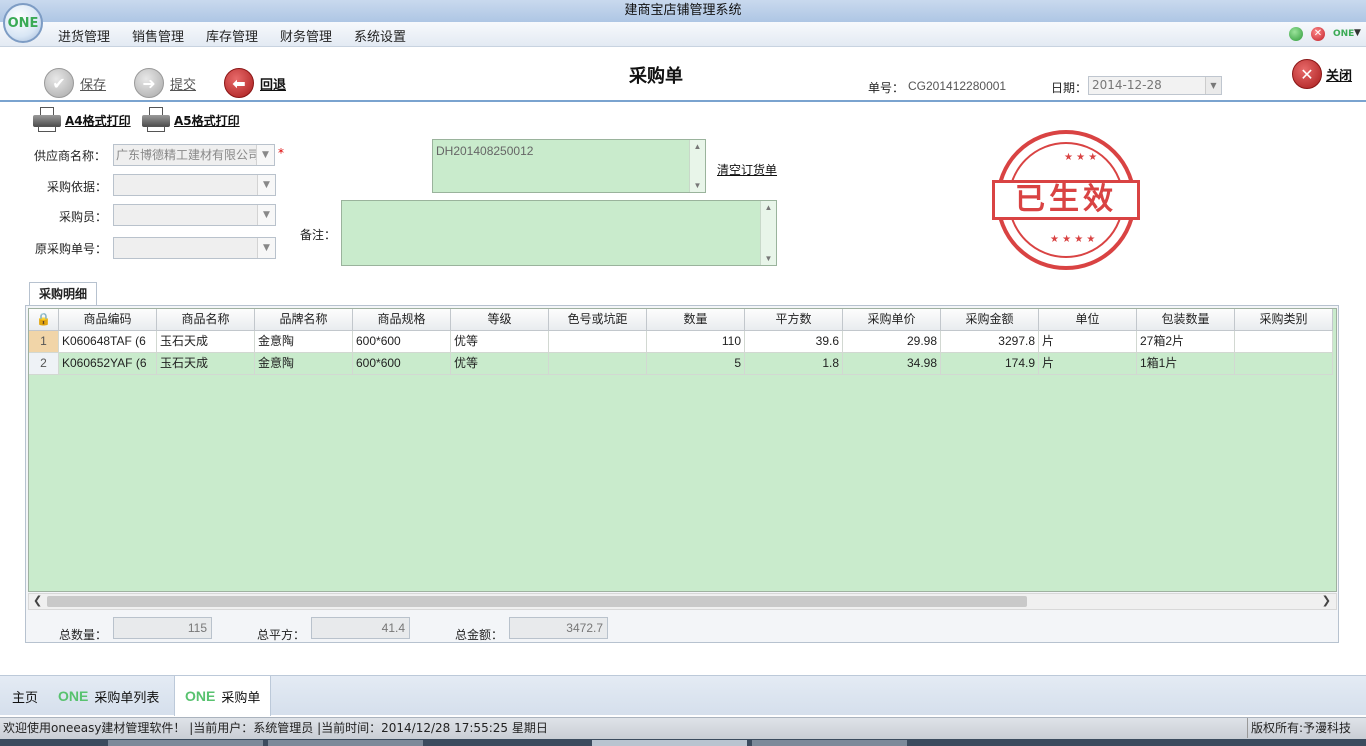  I want to click on cell-area: 39.6, so click(794, 342).